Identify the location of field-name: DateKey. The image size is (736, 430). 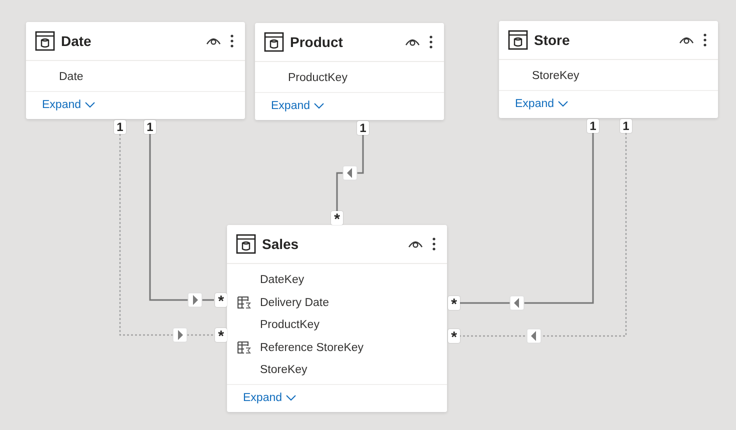
(282, 280).